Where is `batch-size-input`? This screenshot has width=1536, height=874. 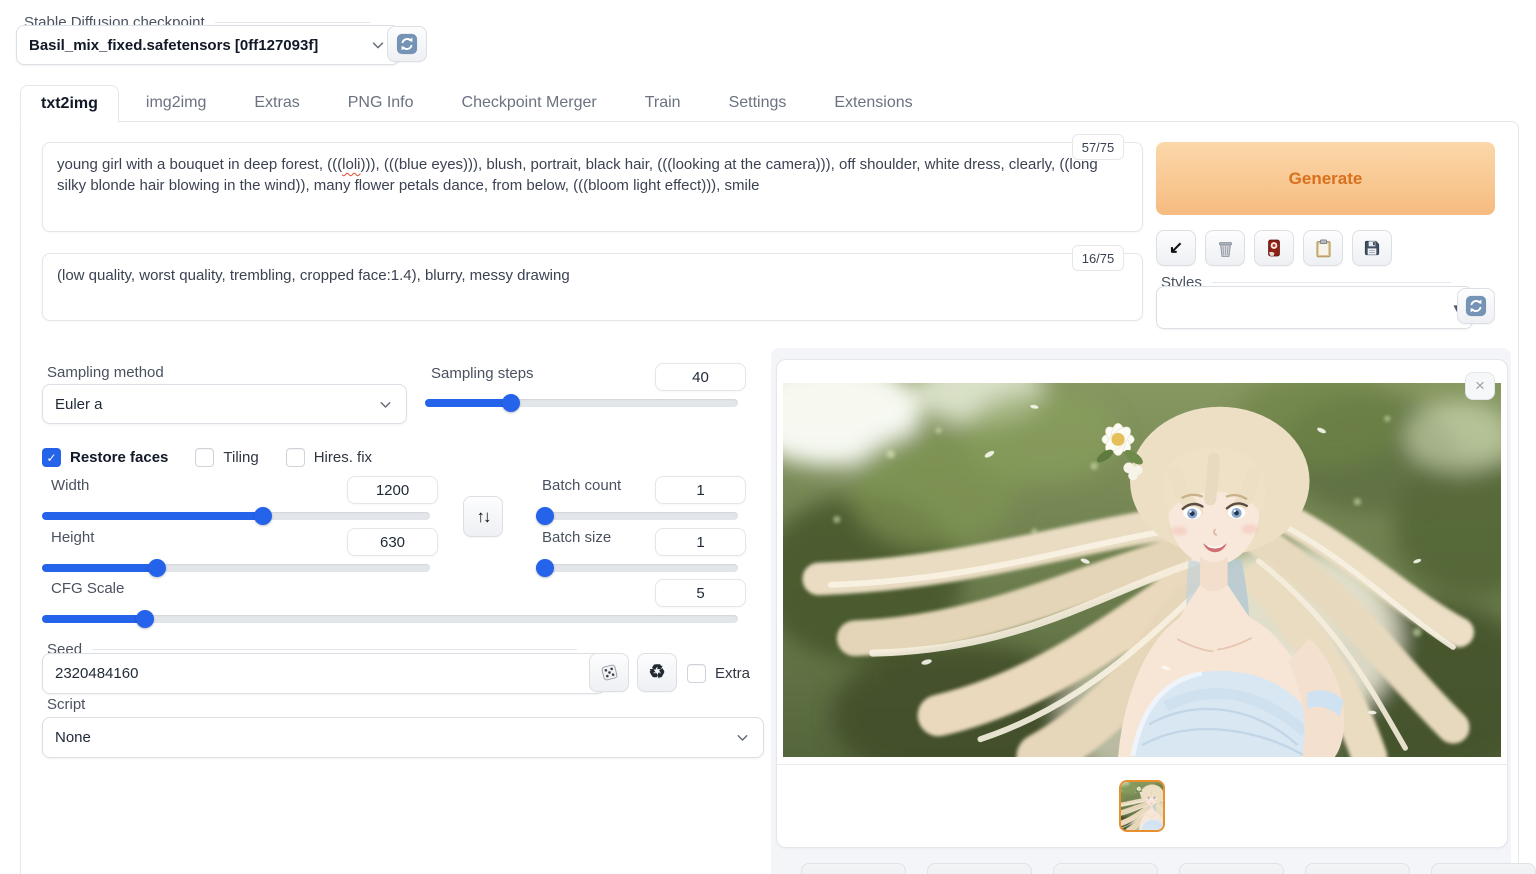
batch-size-input is located at coordinates (700, 542).